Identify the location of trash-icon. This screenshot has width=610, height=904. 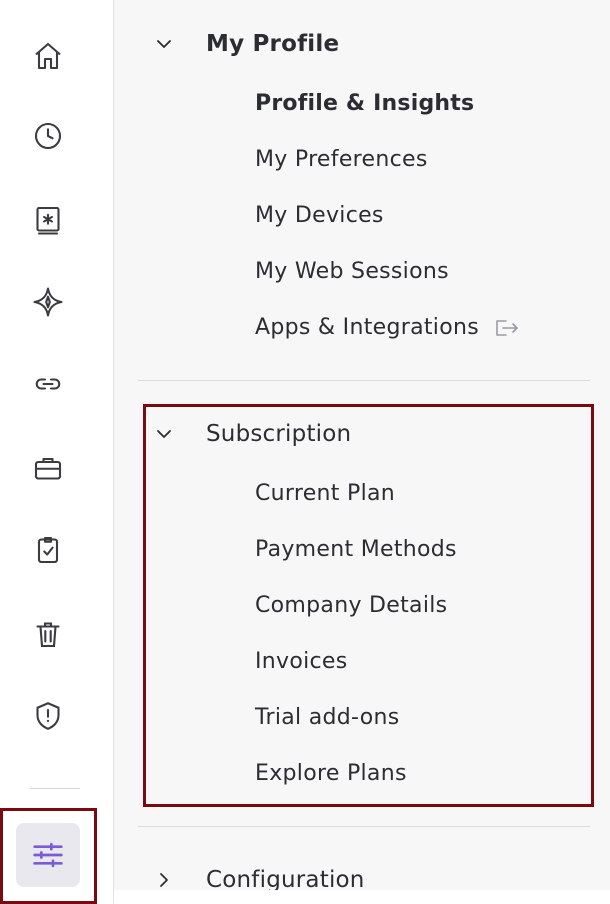
(48, 634).